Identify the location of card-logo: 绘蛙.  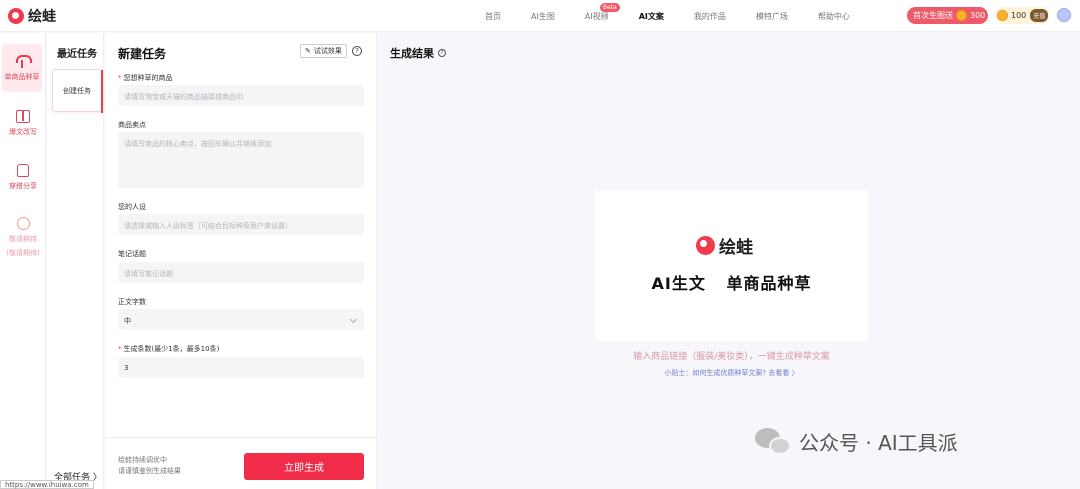
(724, 245).